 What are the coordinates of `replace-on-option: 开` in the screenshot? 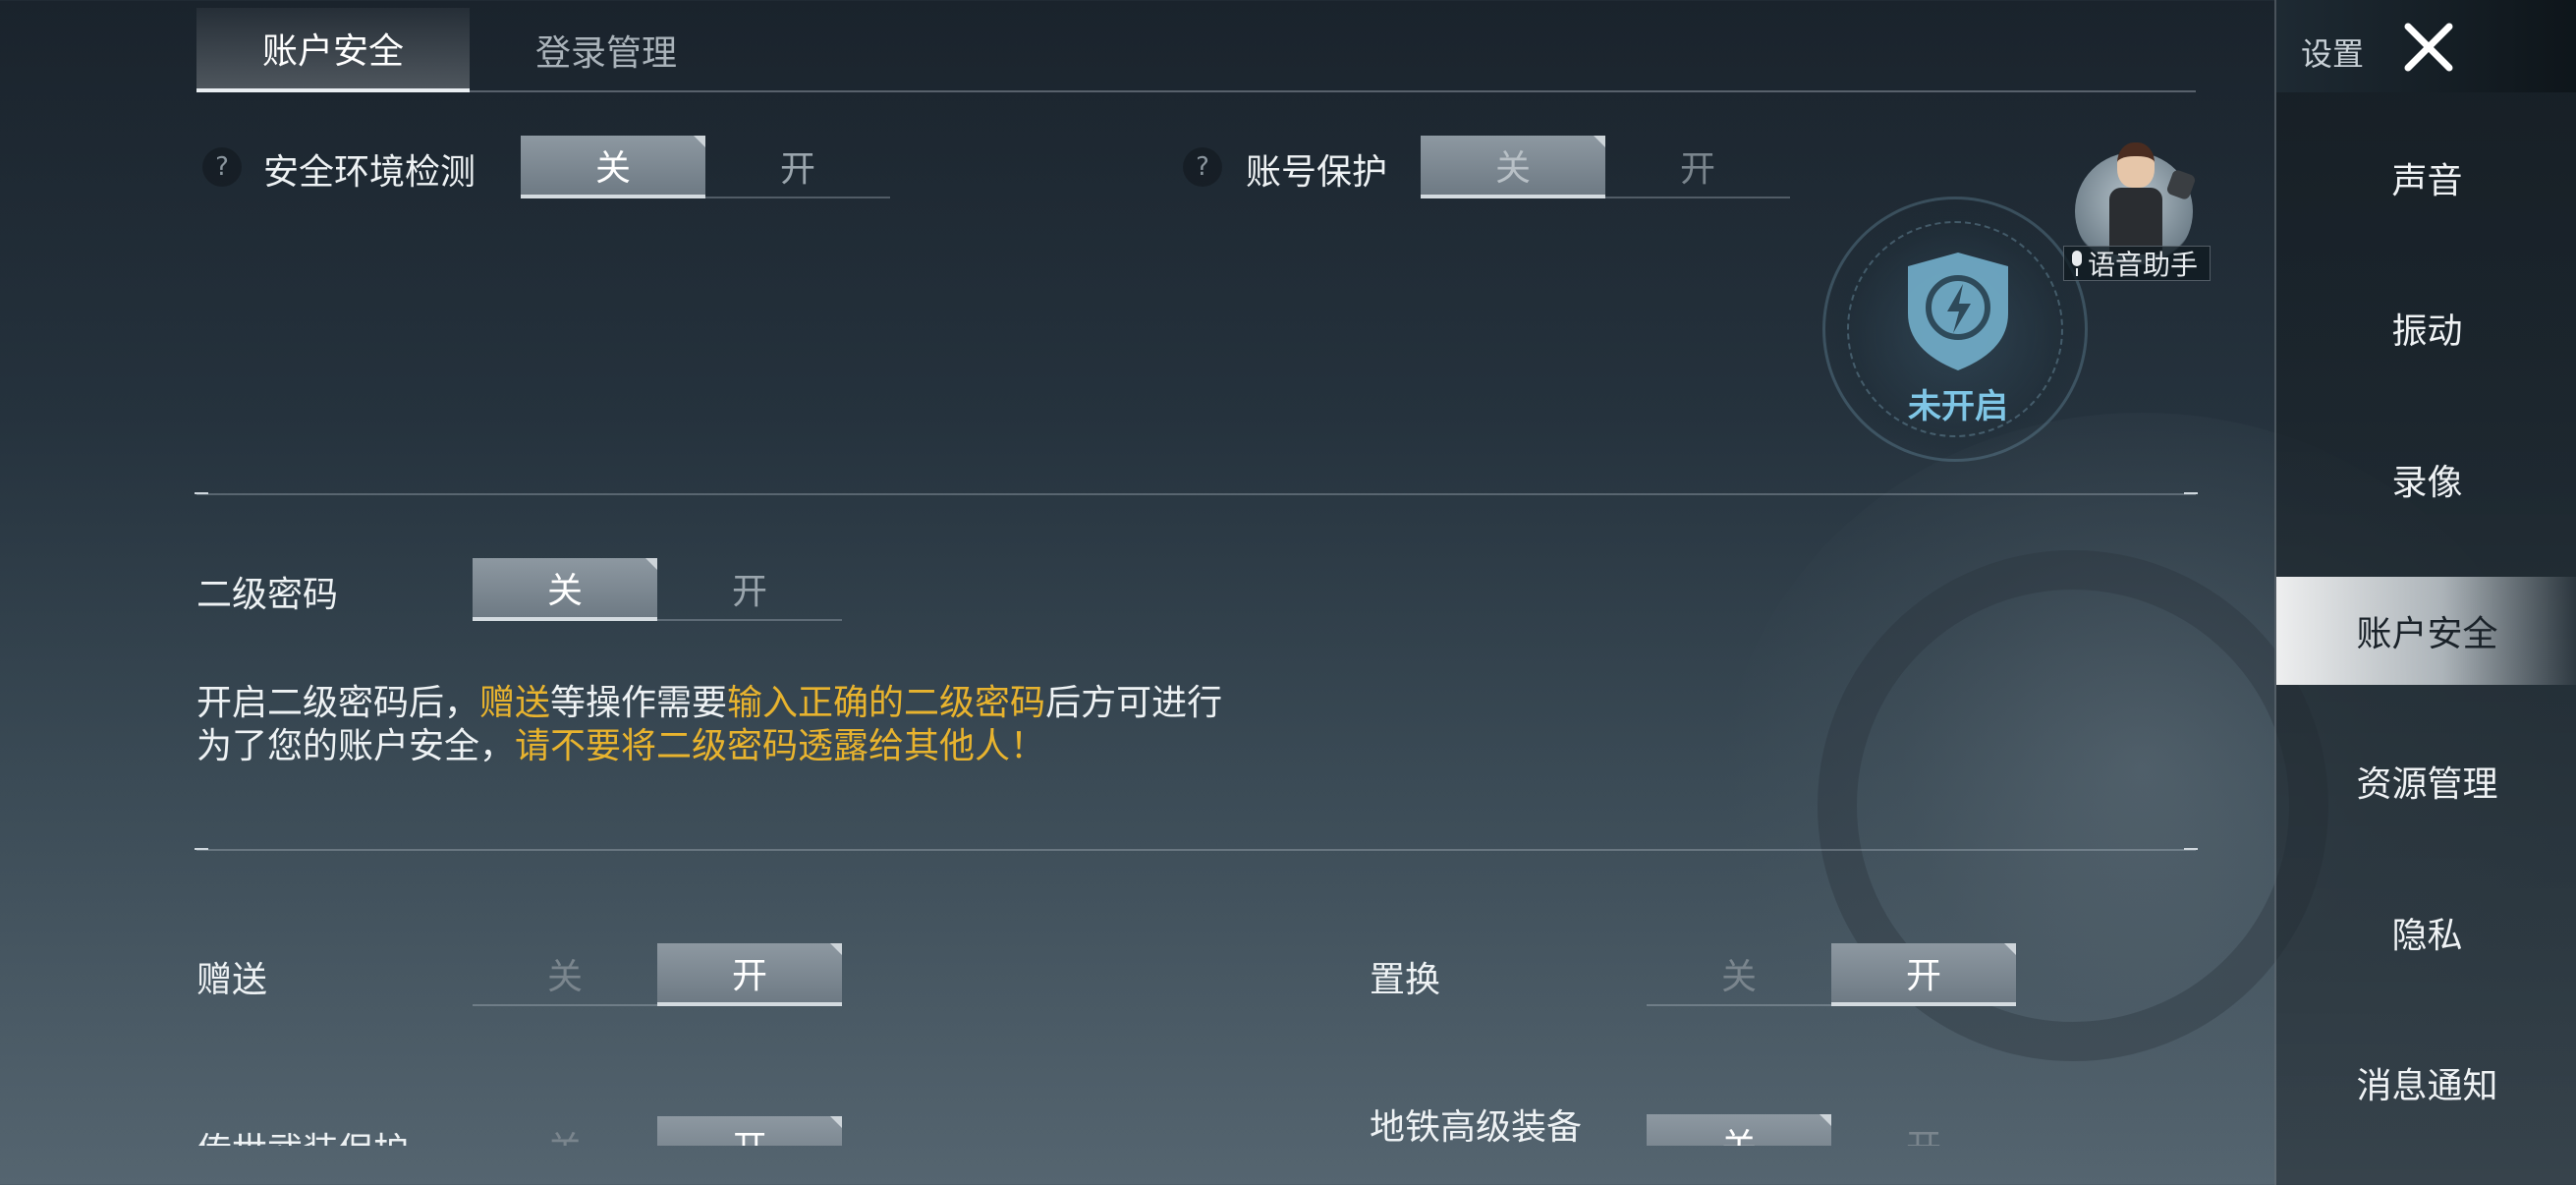 It's located at (1923, 975).